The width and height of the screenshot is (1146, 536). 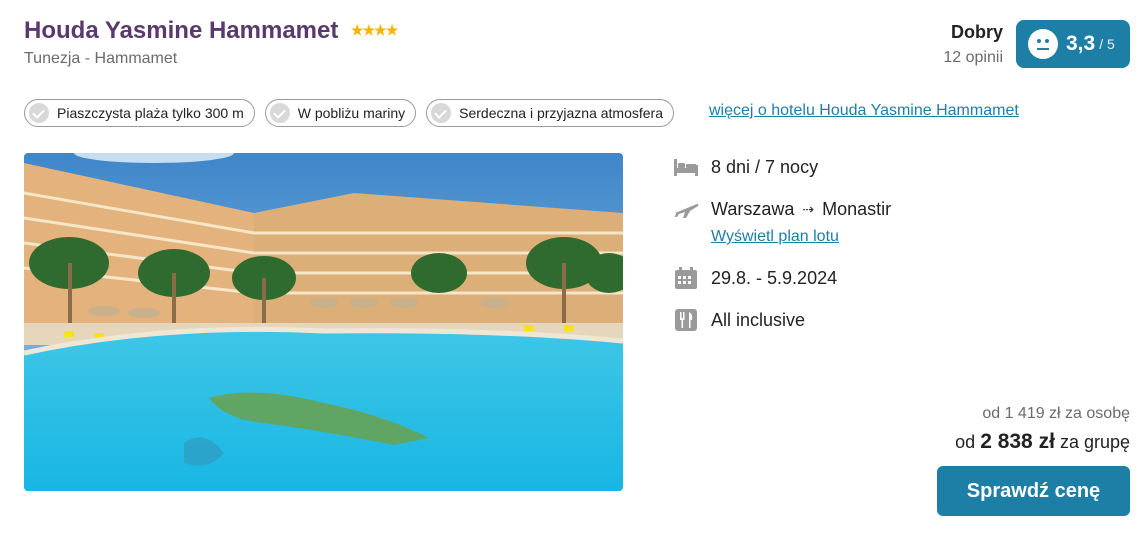 What do you see at coordinates (1107, 44) in the screenshot?
I see `rating-max: / 5` at bounding box center [1107, 44].